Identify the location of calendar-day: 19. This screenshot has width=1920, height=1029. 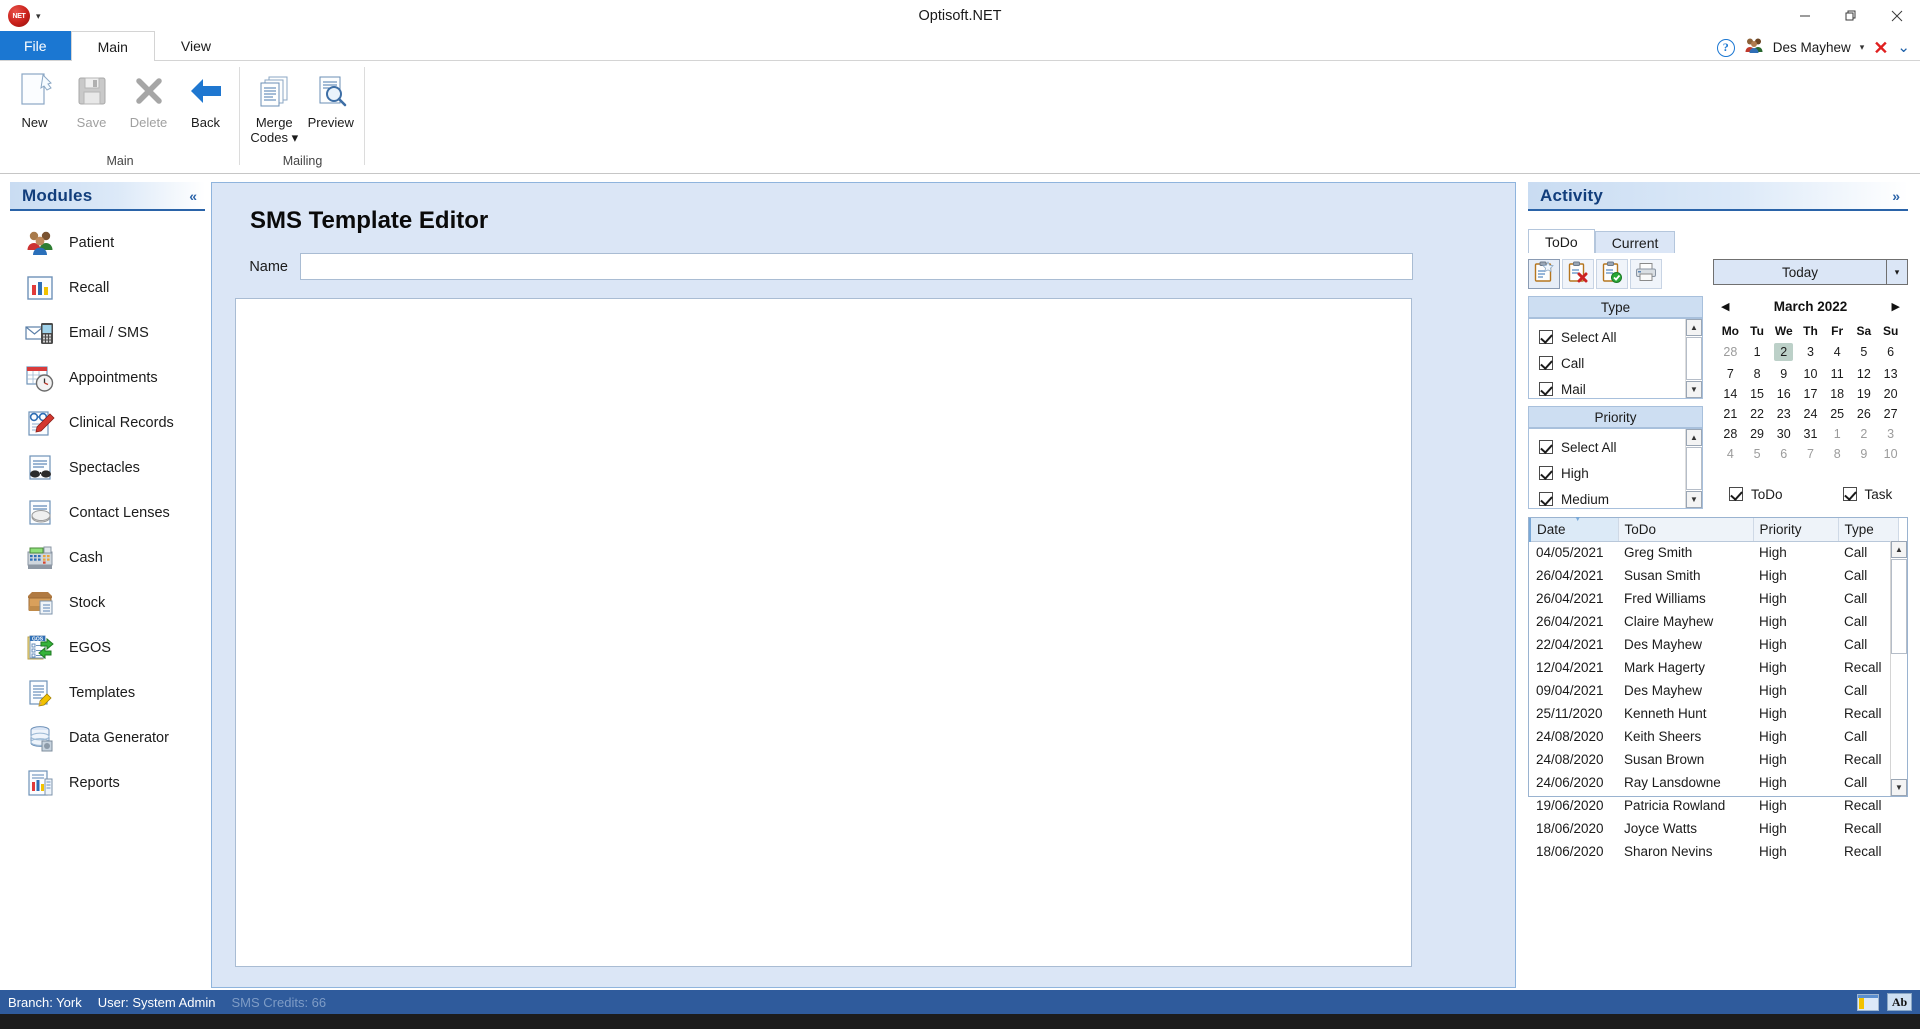
(1864, 394).